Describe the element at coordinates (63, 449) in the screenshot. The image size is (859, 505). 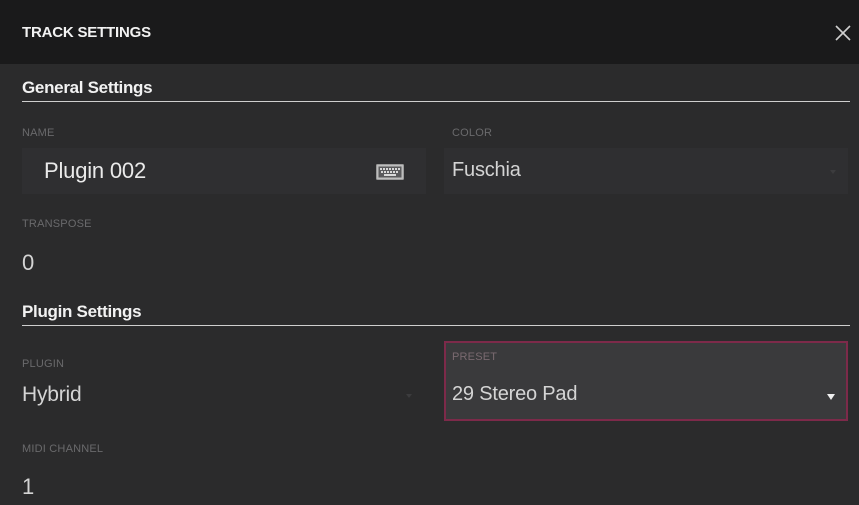
I see `midi-channel-label: MIDI CHANNEL` at that location.